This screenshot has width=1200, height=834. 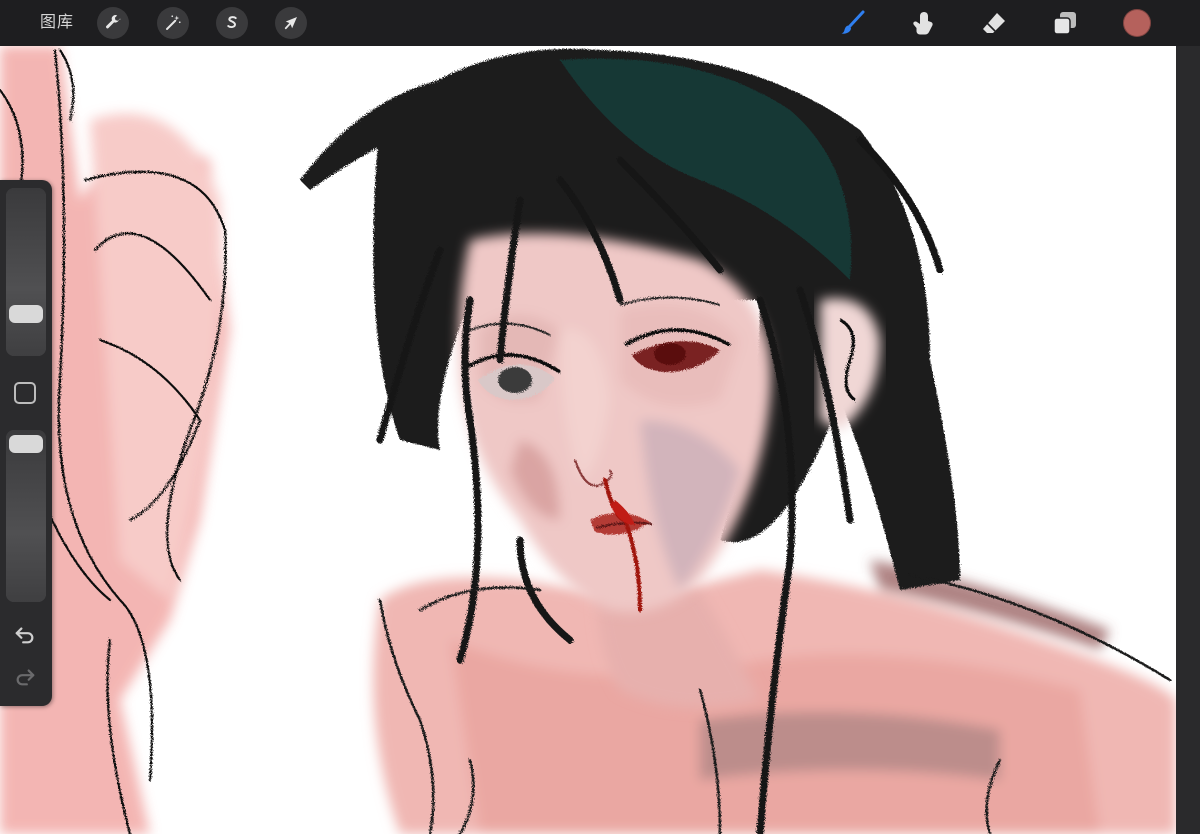 I want to click on actions-button, so click(x=113, y=23).